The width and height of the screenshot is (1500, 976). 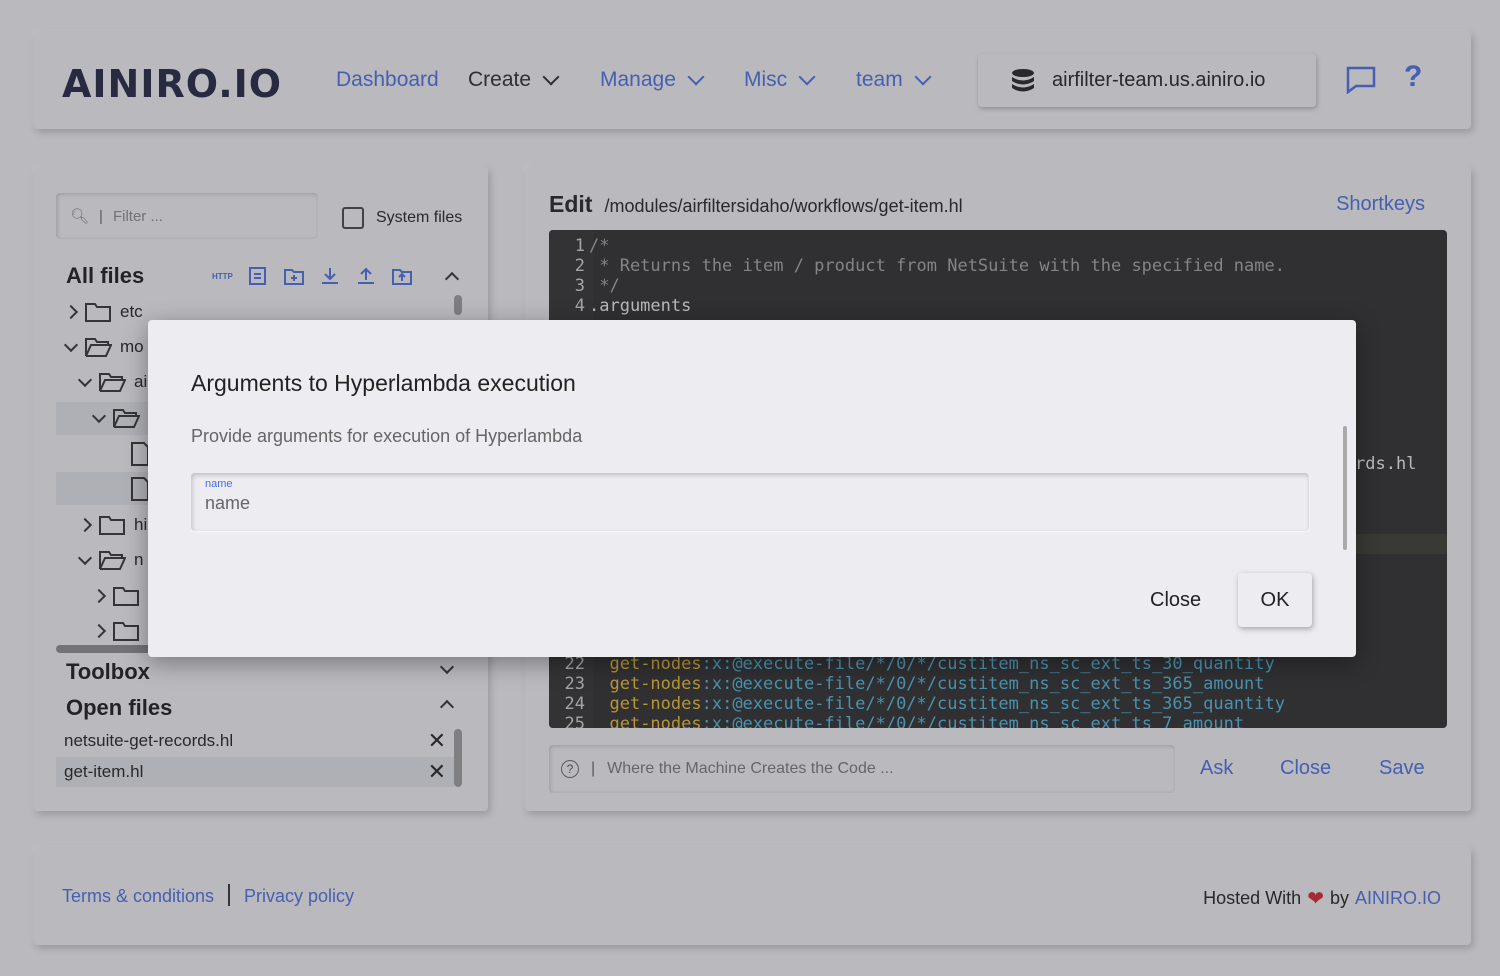 What do you see at coordinates (219, 484) in the screenshot?
I see `field-label: name` at bounding box center [219, 484].